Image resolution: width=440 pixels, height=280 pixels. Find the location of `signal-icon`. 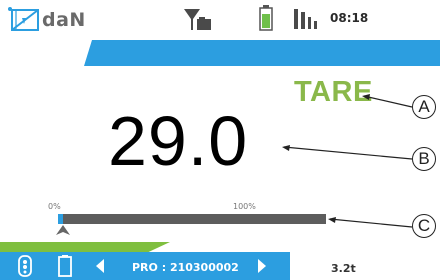

signal-icon is located at coordinates (197, 19).